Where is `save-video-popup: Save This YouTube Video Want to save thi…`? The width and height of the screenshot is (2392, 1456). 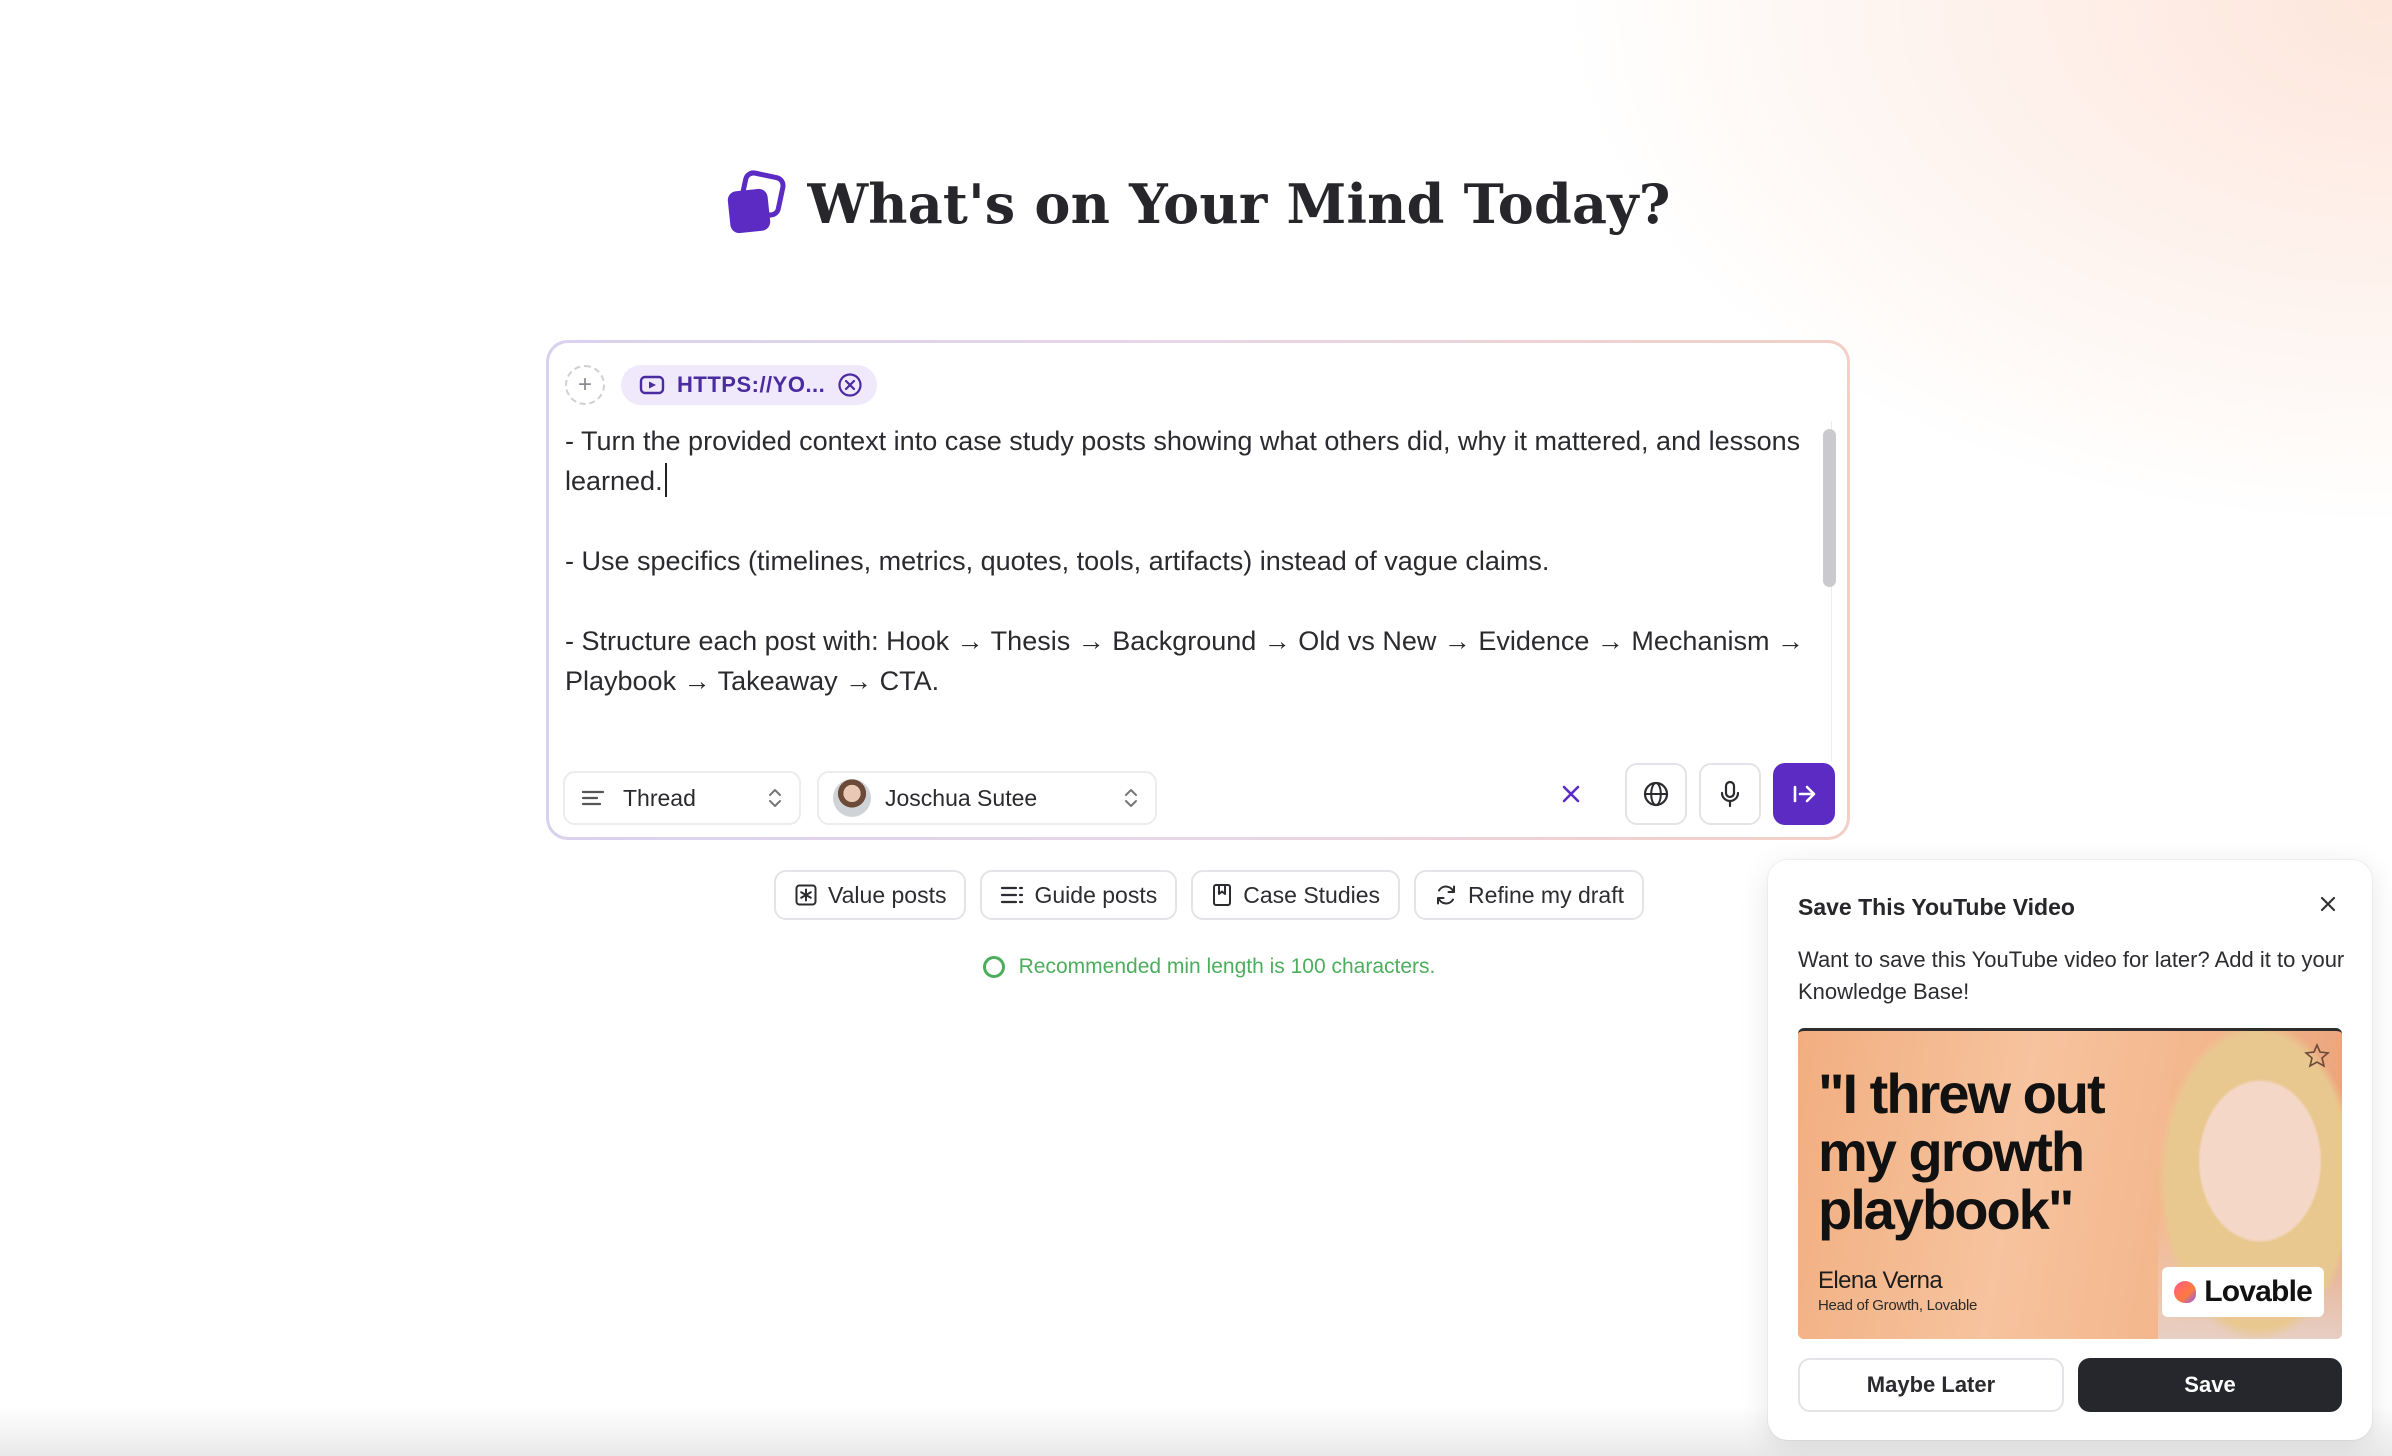
save-video-popup: Save This YouTube Video Want to save thi… is located at coordinates (2070, 1150).